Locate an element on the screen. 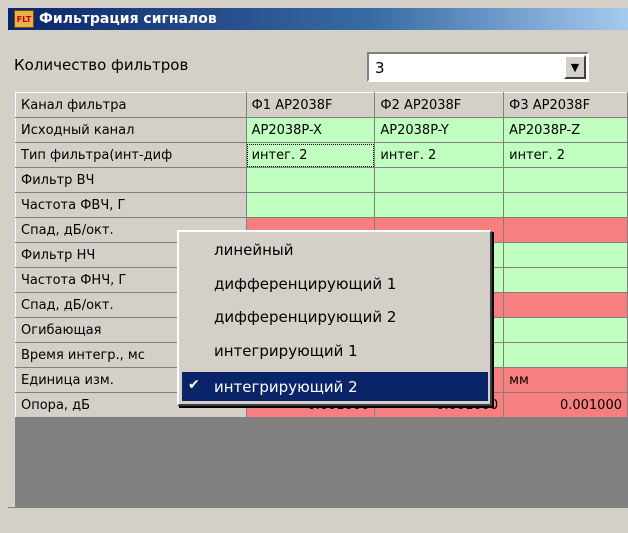 This screenshot has height=533, width=628. filter-count-label: Количество фильтров is located at coordinates (101, 65).